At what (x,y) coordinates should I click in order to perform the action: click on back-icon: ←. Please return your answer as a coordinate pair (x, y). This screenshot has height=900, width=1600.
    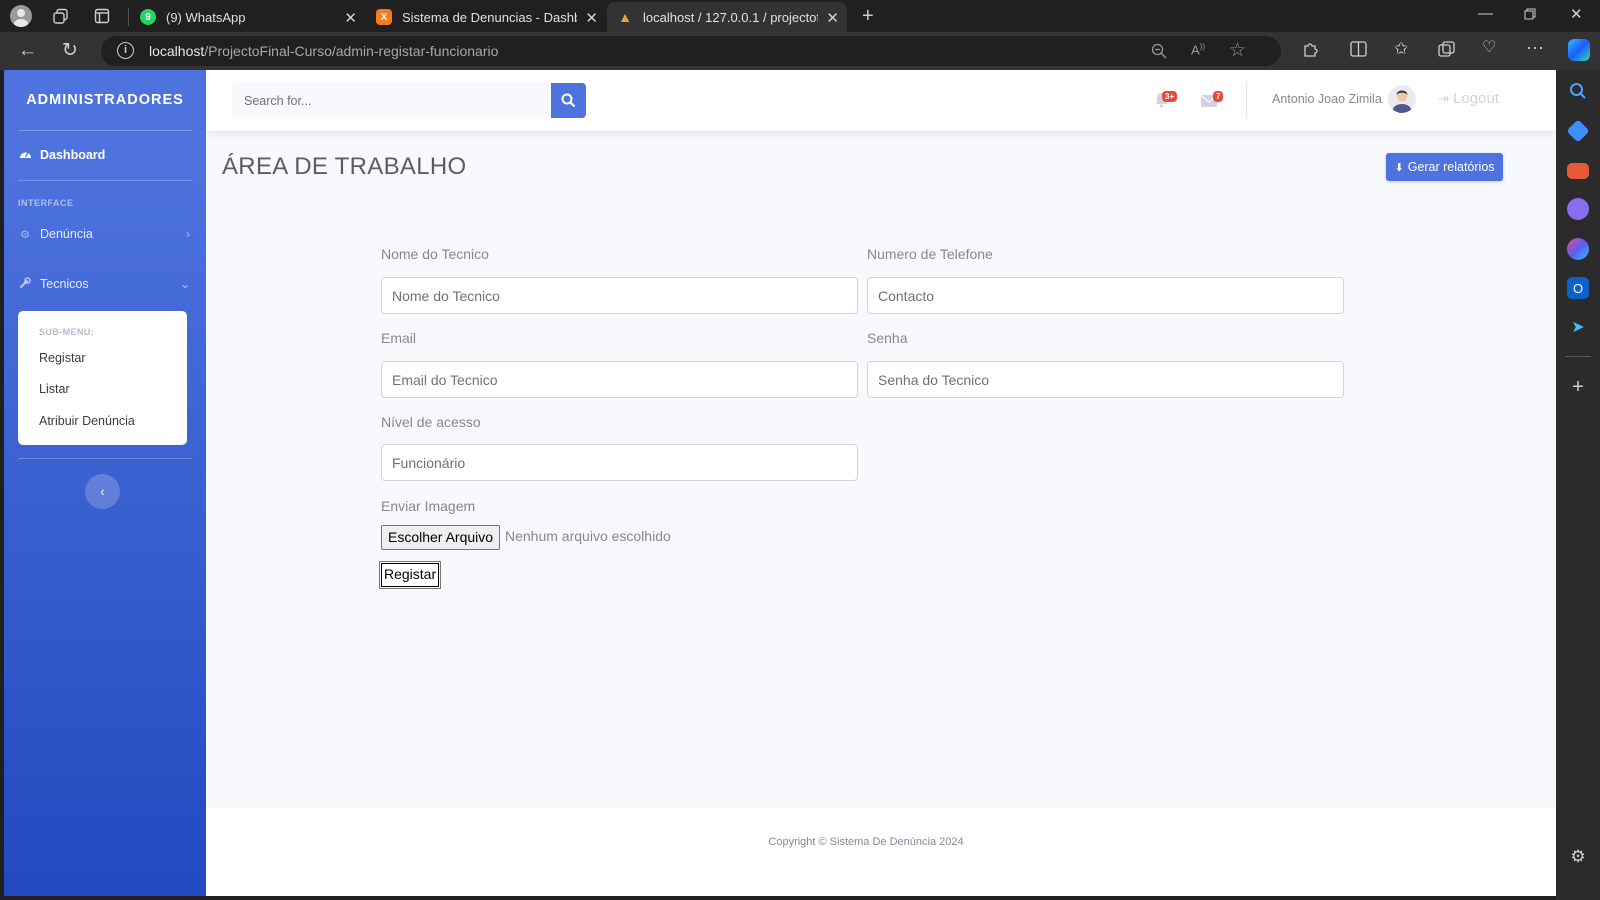
    Looking at the image, I should click on (27, 50).